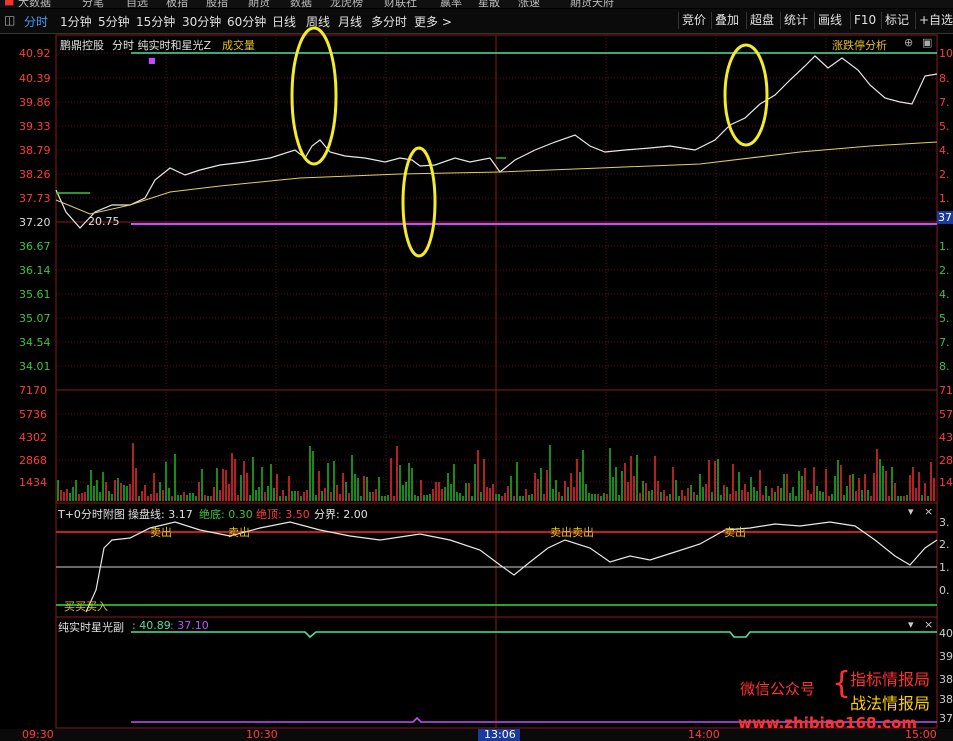 The height and width of the screenshot is (741, 953). Describe the element at coordinates (35, 318) in the screenshot. I see `price-tick: 35.07` at that location.